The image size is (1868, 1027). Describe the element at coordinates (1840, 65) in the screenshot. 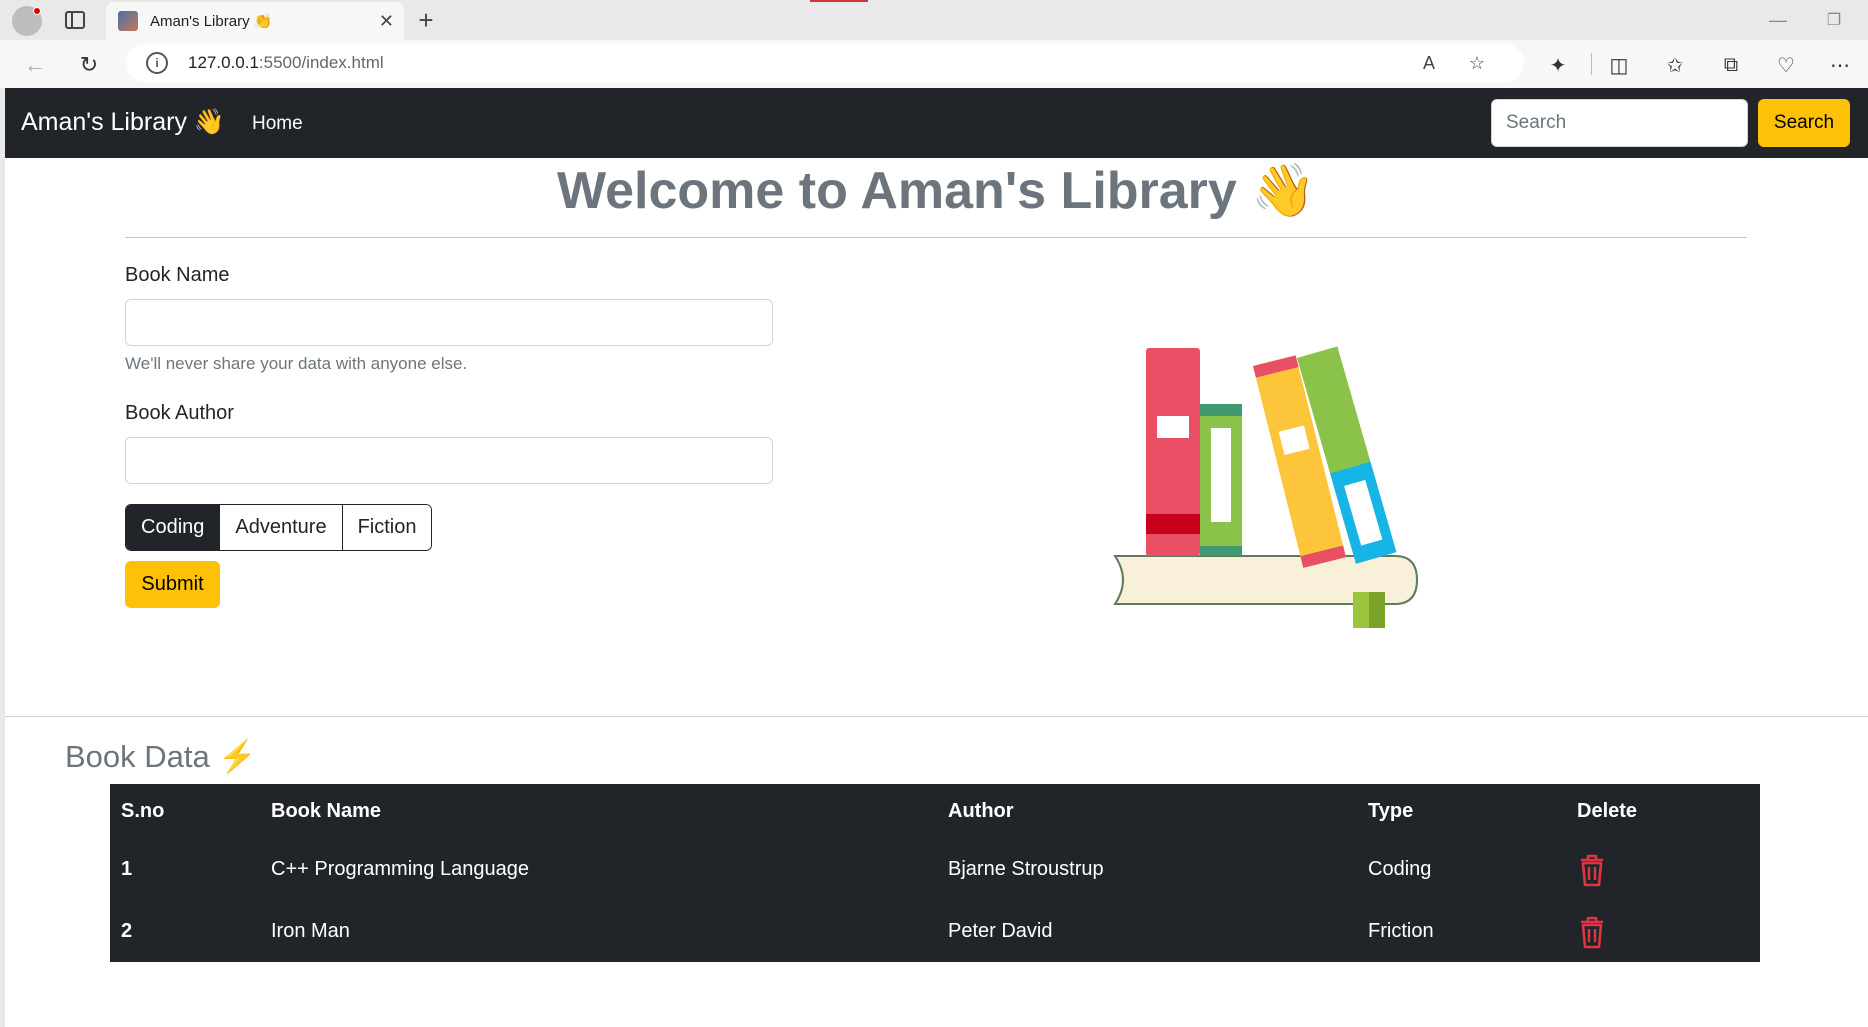

I see `more-menu-icon: ⋯` at that location.